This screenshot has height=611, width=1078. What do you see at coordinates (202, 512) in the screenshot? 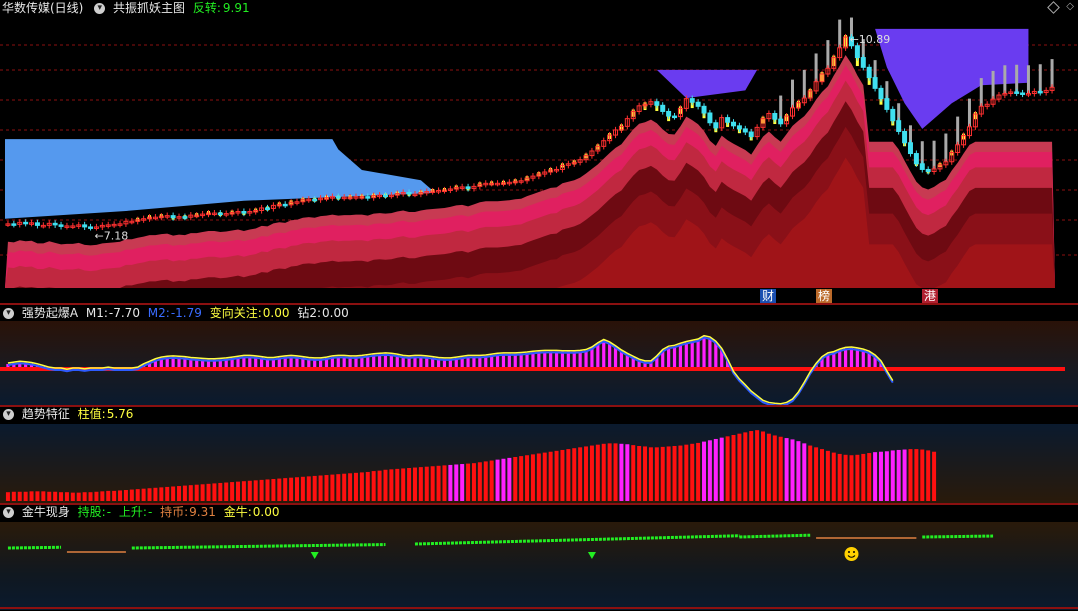
I see `coin-value: 9.31` at bounding box center [202, 512].